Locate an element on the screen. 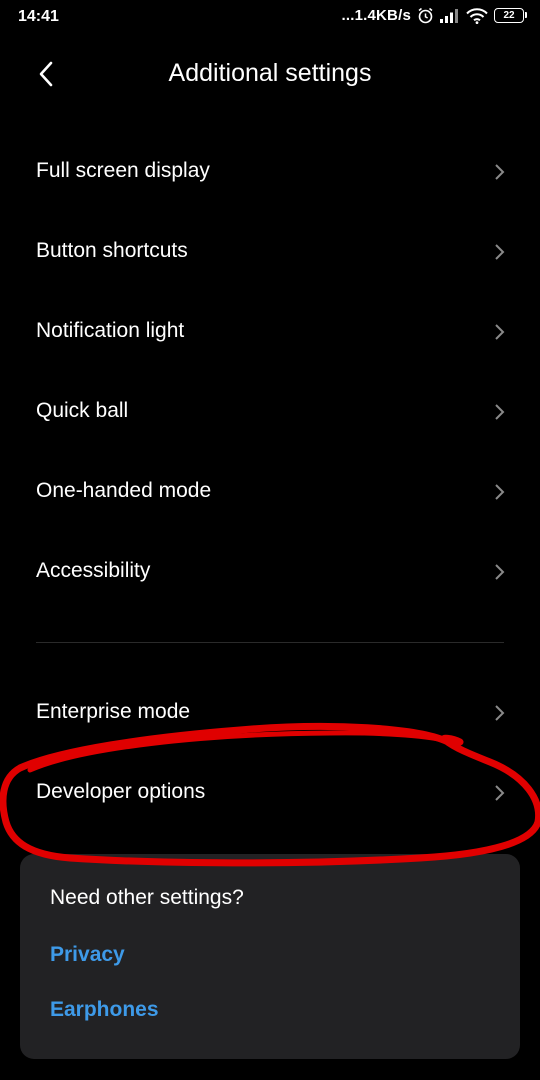 The image size is (540, 1080). card-title: Need other settings? is located at coordinates (147, 897).